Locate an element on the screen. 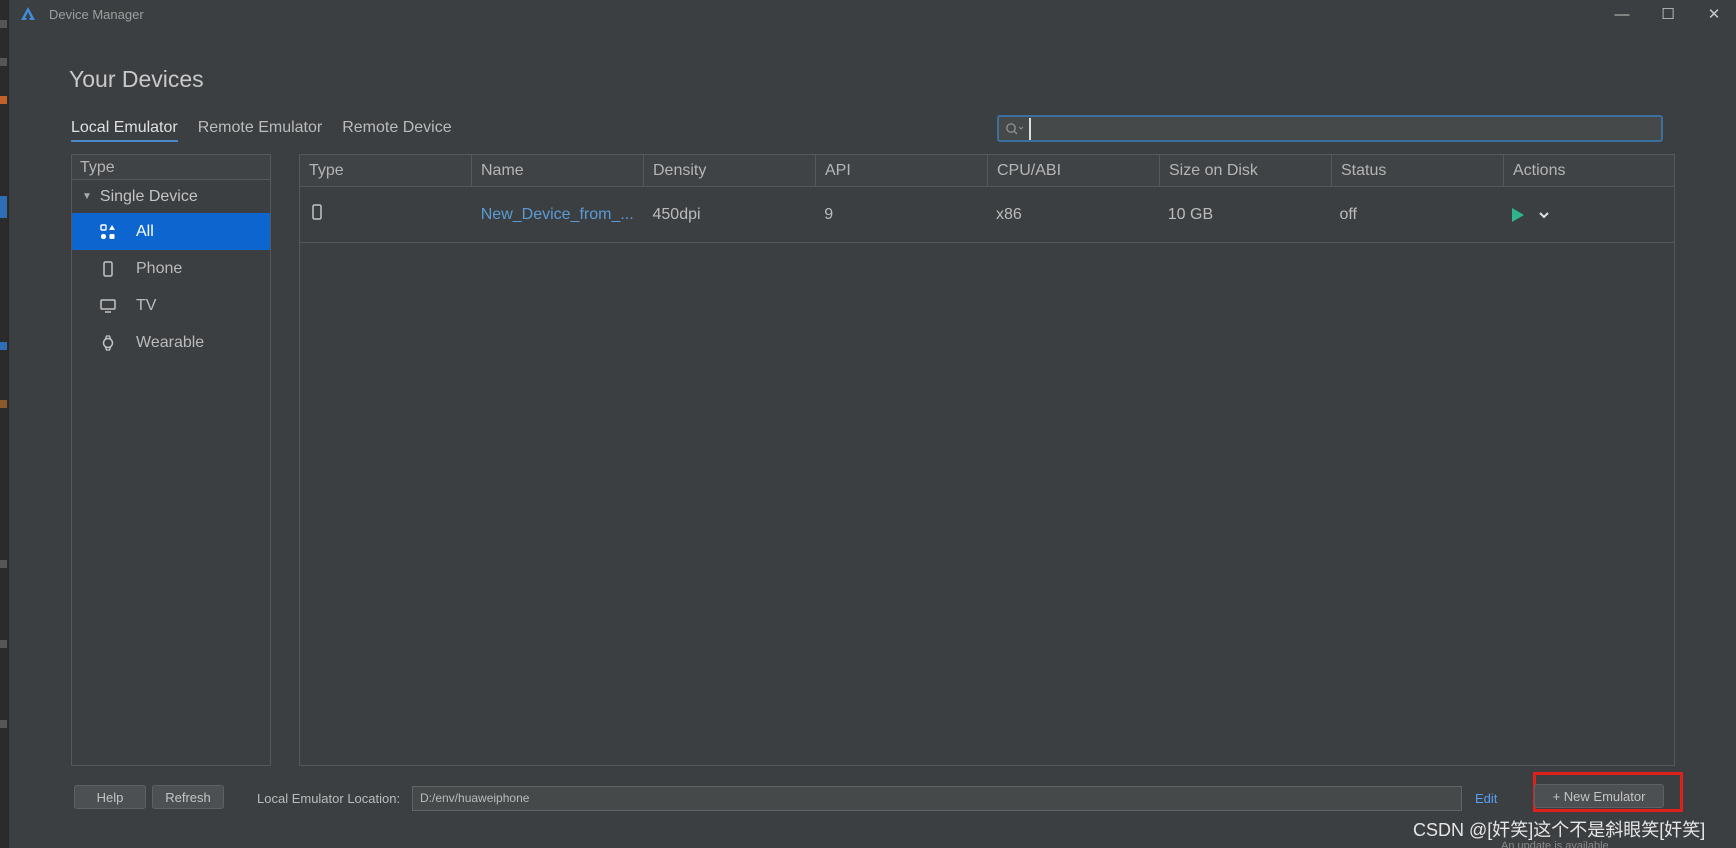 This screenshot has width=1736, height=848. tv-icon is located at coordinates (108, 306).